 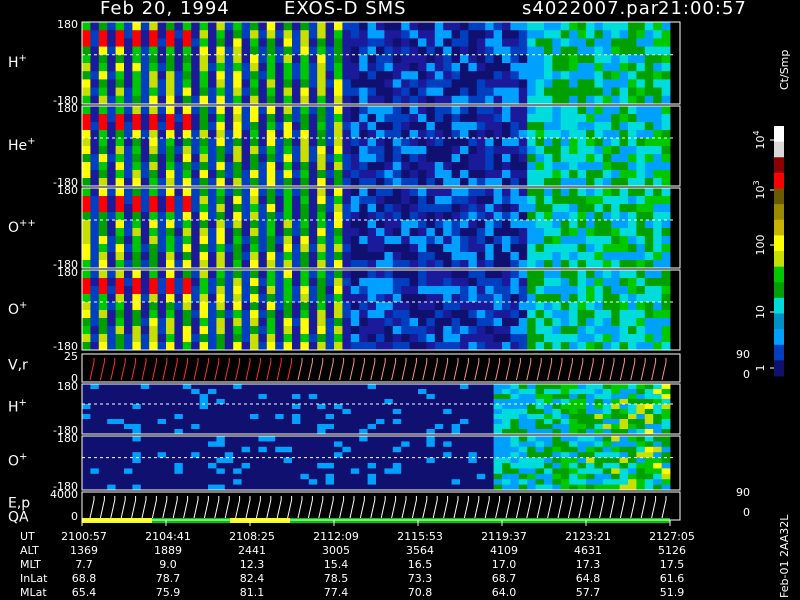 What do you see at coordinates (344, 309) in the screenshot?
I see `panel-4: O+180-180` at bounding box center [344, 309].